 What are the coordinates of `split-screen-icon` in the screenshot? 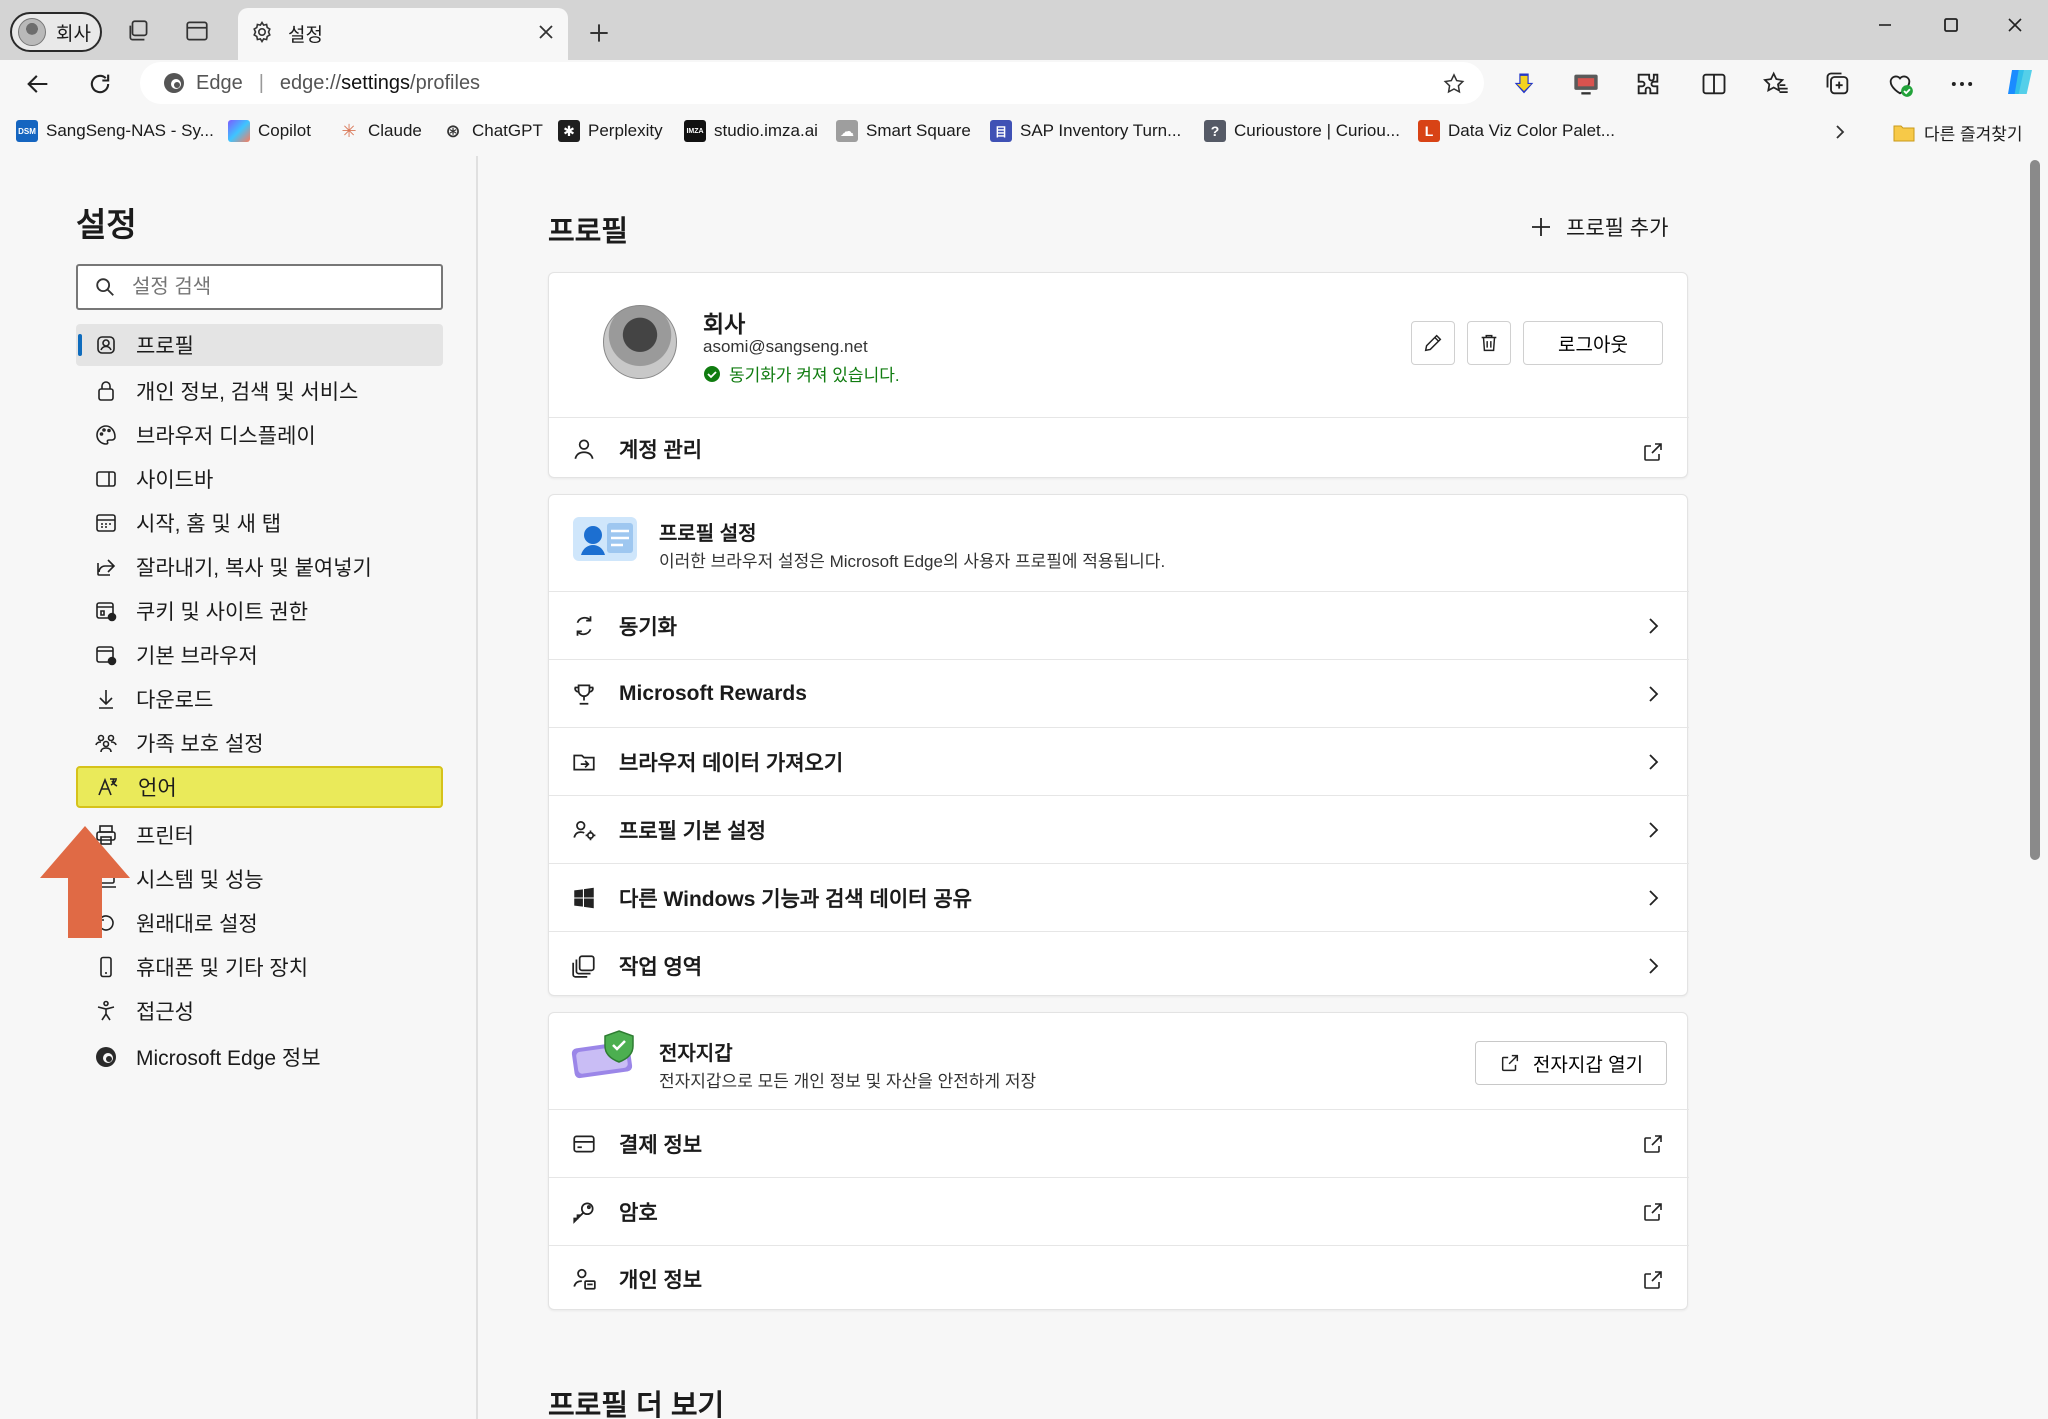 It's located at (1714, 84).